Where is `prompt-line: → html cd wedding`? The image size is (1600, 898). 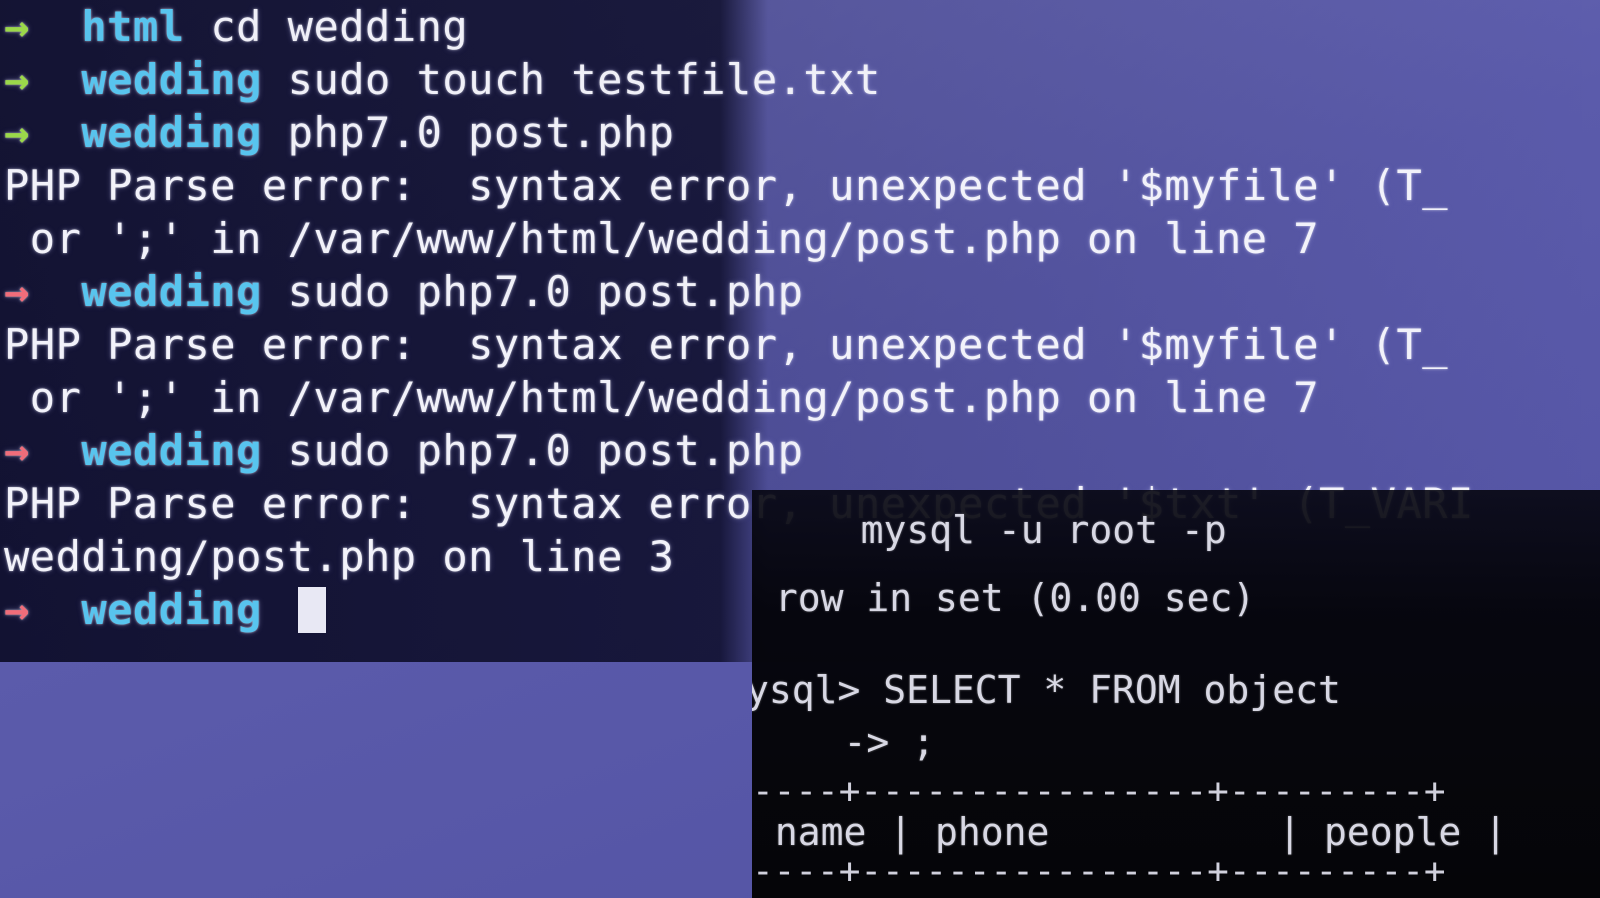 prompt-line: → html cd wedding is located at coordinates (799, 26).